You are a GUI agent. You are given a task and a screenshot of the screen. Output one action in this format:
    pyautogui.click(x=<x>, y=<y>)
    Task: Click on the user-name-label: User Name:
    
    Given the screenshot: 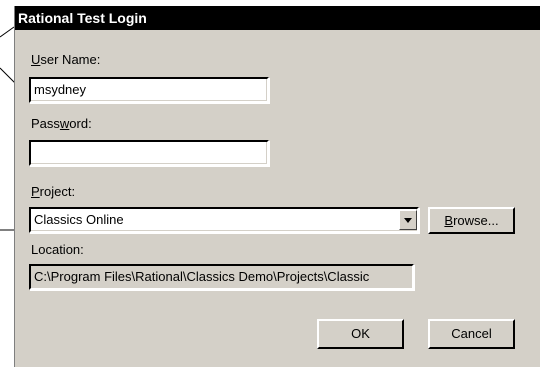 What is the action you would take?
    pyautogui.click(x=66, y=59)
    